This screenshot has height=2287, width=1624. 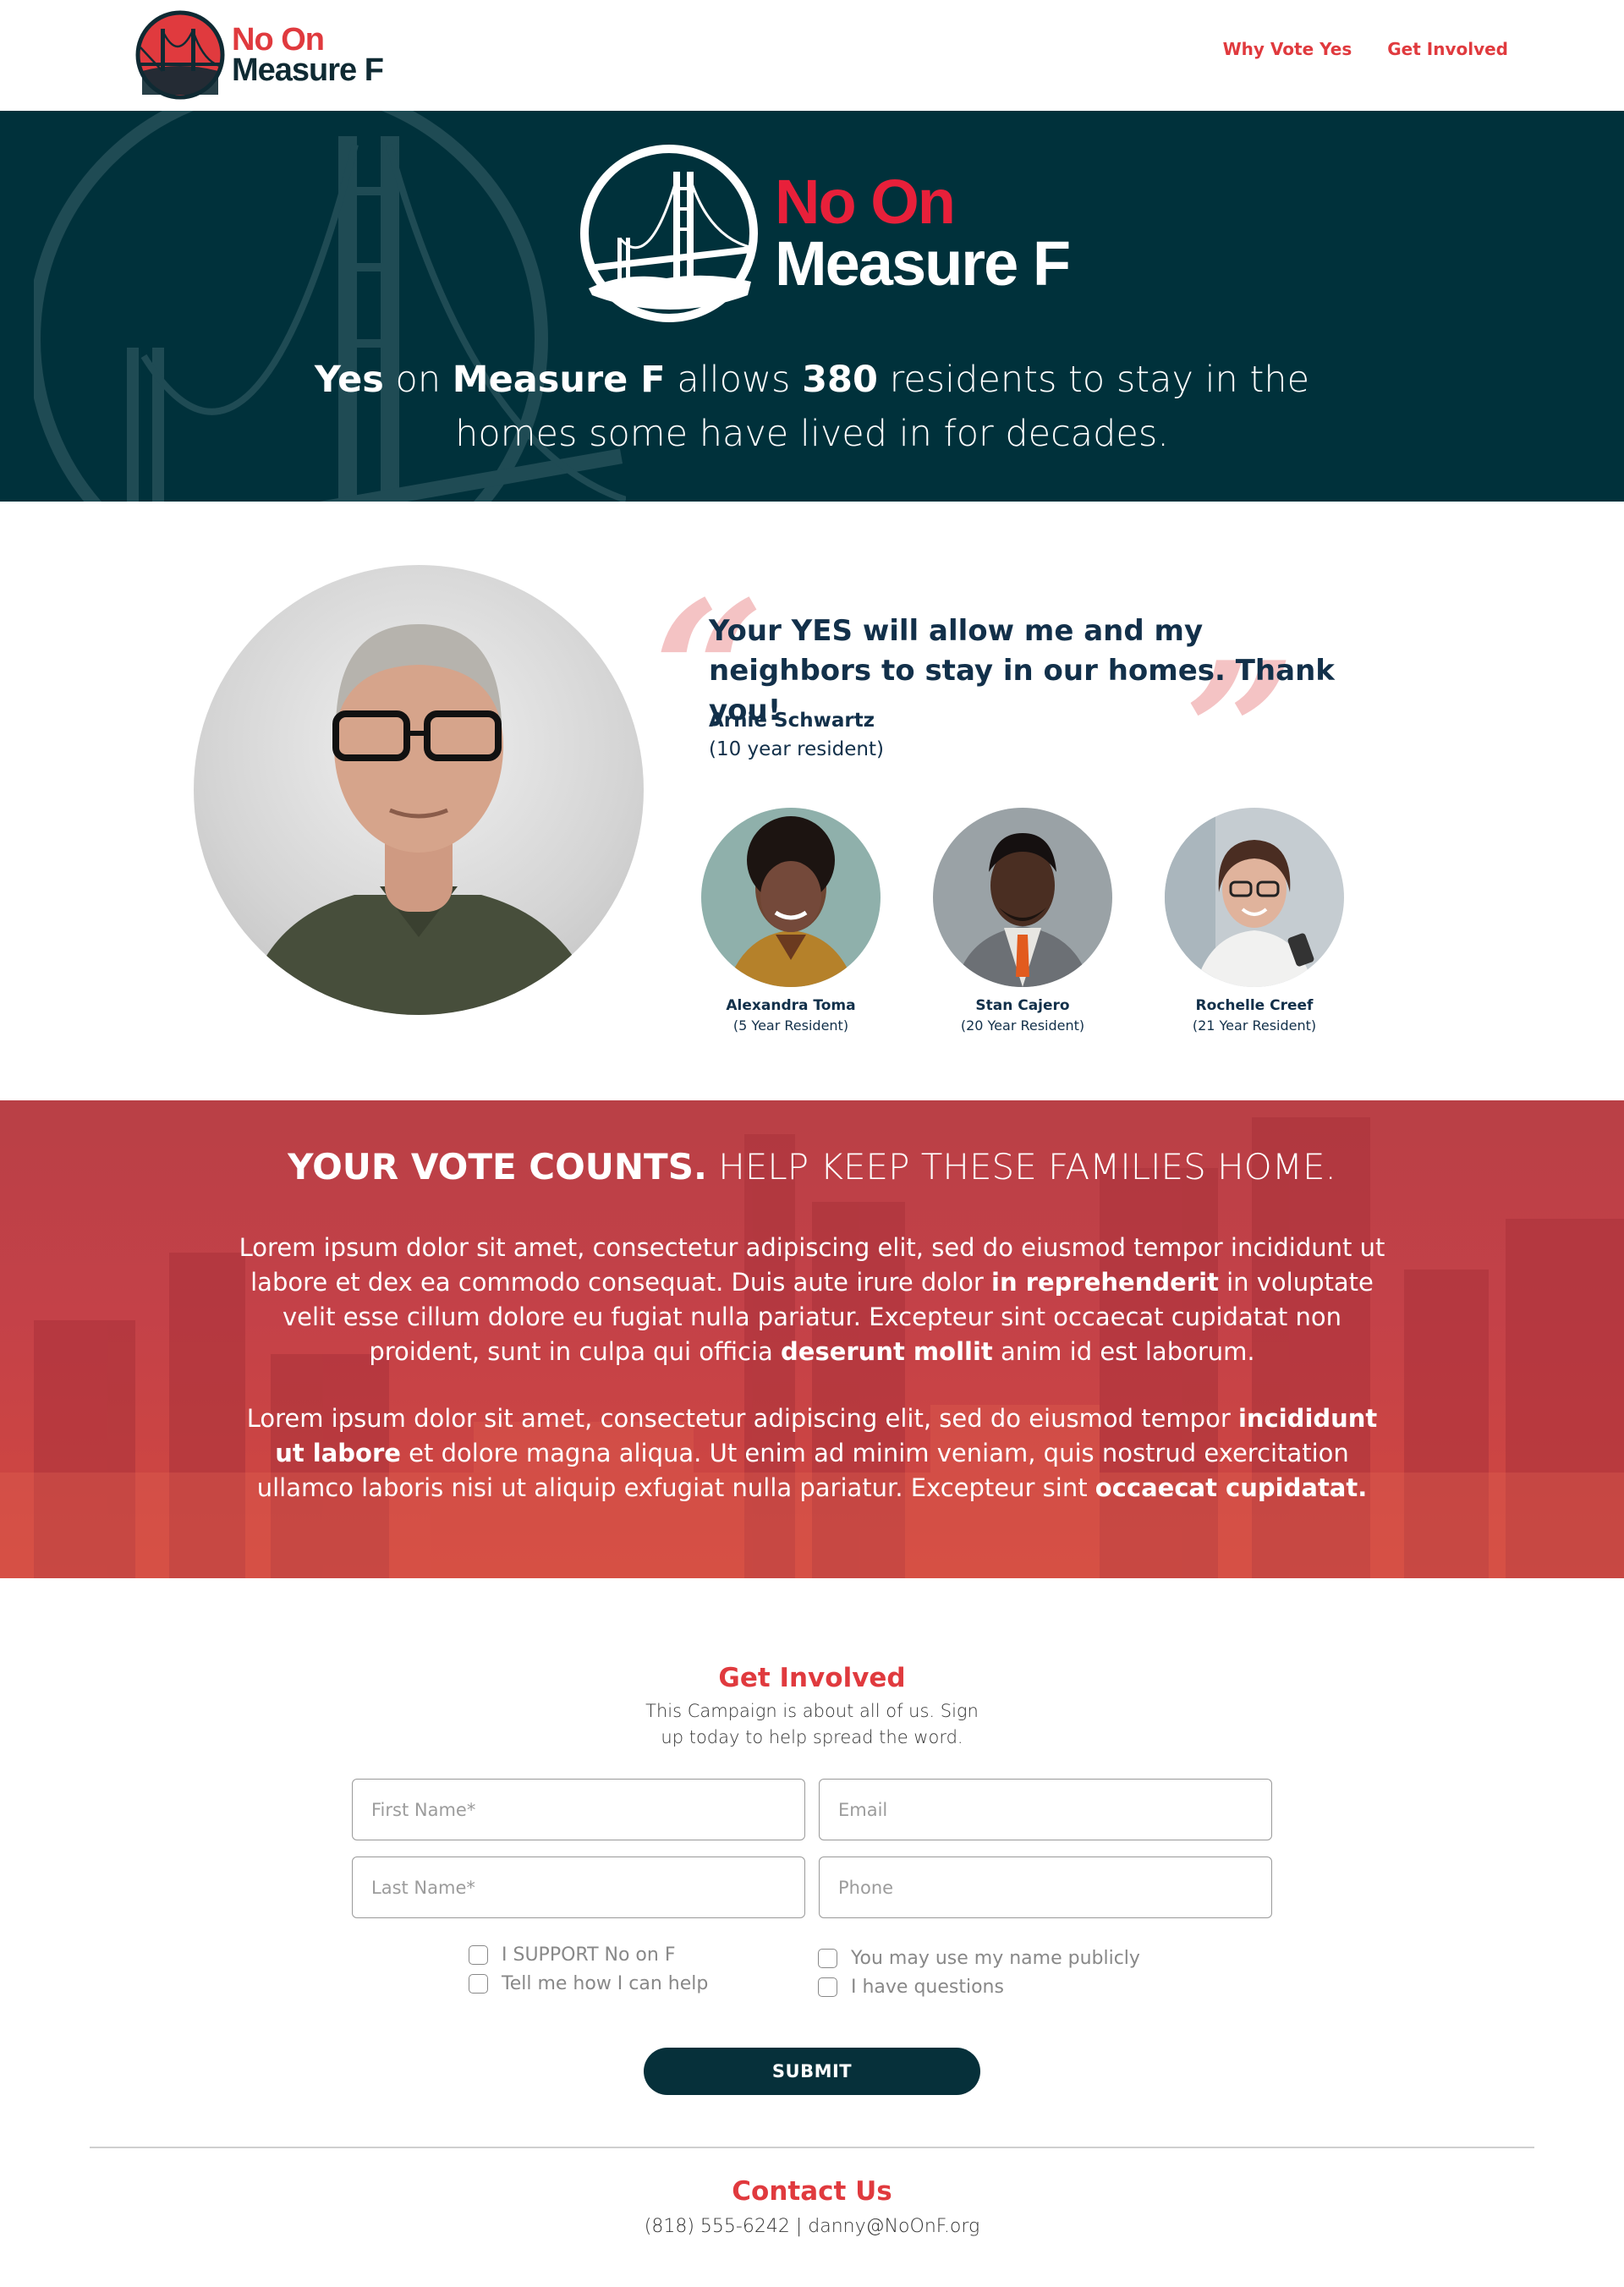 What do you see at coordinates (812, 2226) in the screenshot?
I see `contact-info: (818) 555-6242 | danny@NoOnF.org` at bounding box center [812, 2226].